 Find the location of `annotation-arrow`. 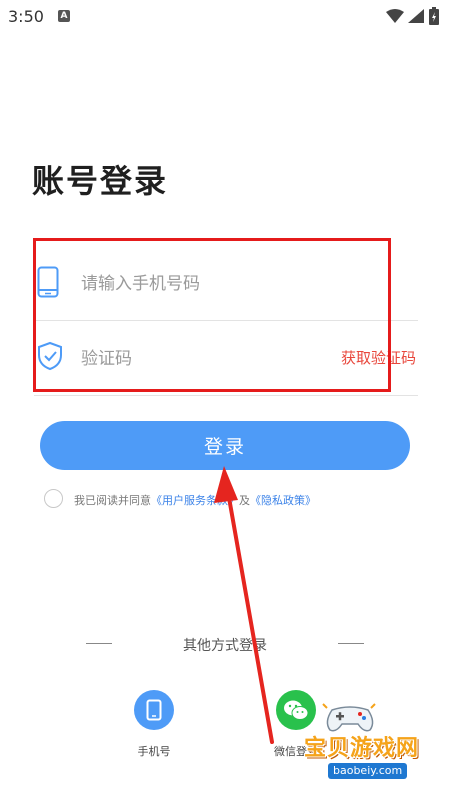

annotation-arrow is located at coordinates (244, 605).